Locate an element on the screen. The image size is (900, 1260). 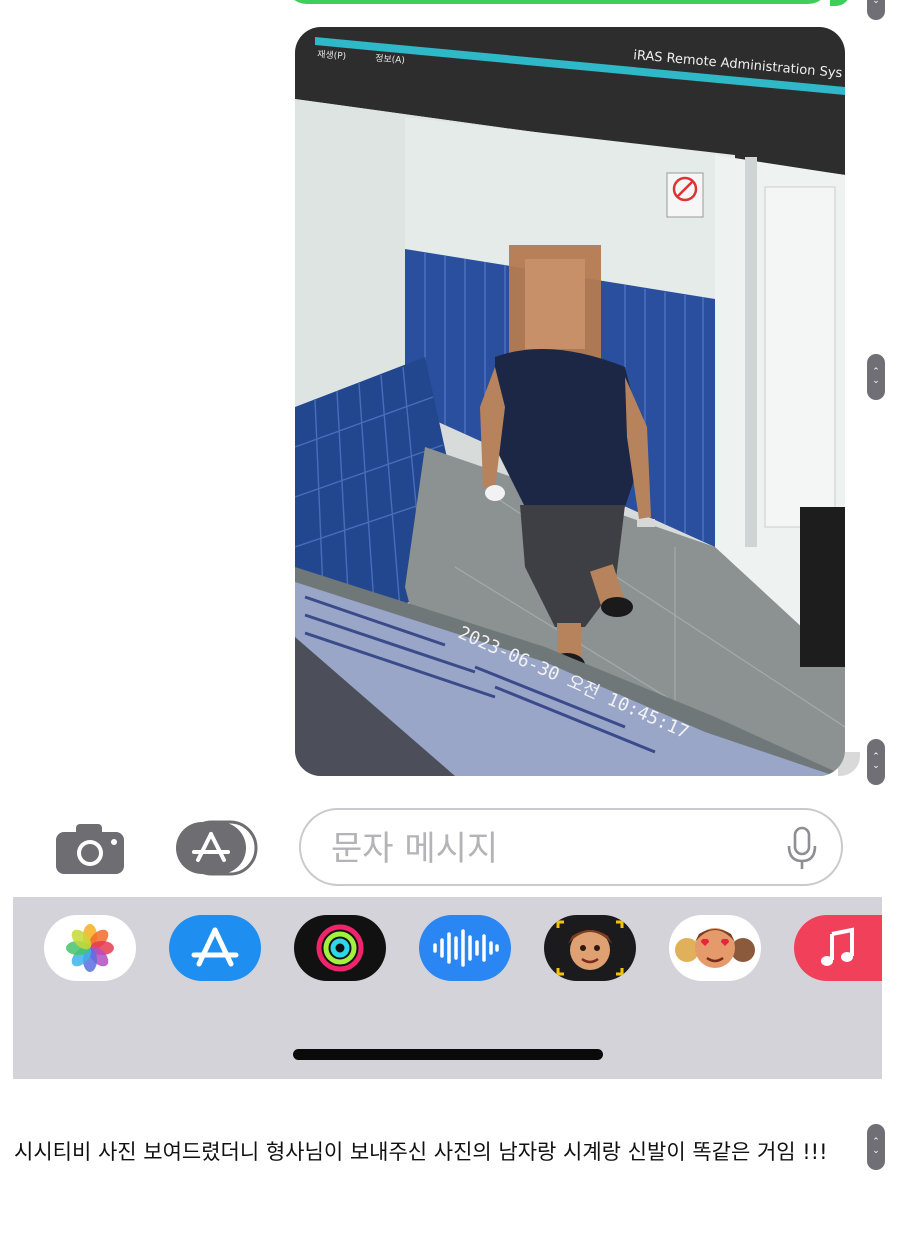
activity-app-button is located at coordinates (340, 948).